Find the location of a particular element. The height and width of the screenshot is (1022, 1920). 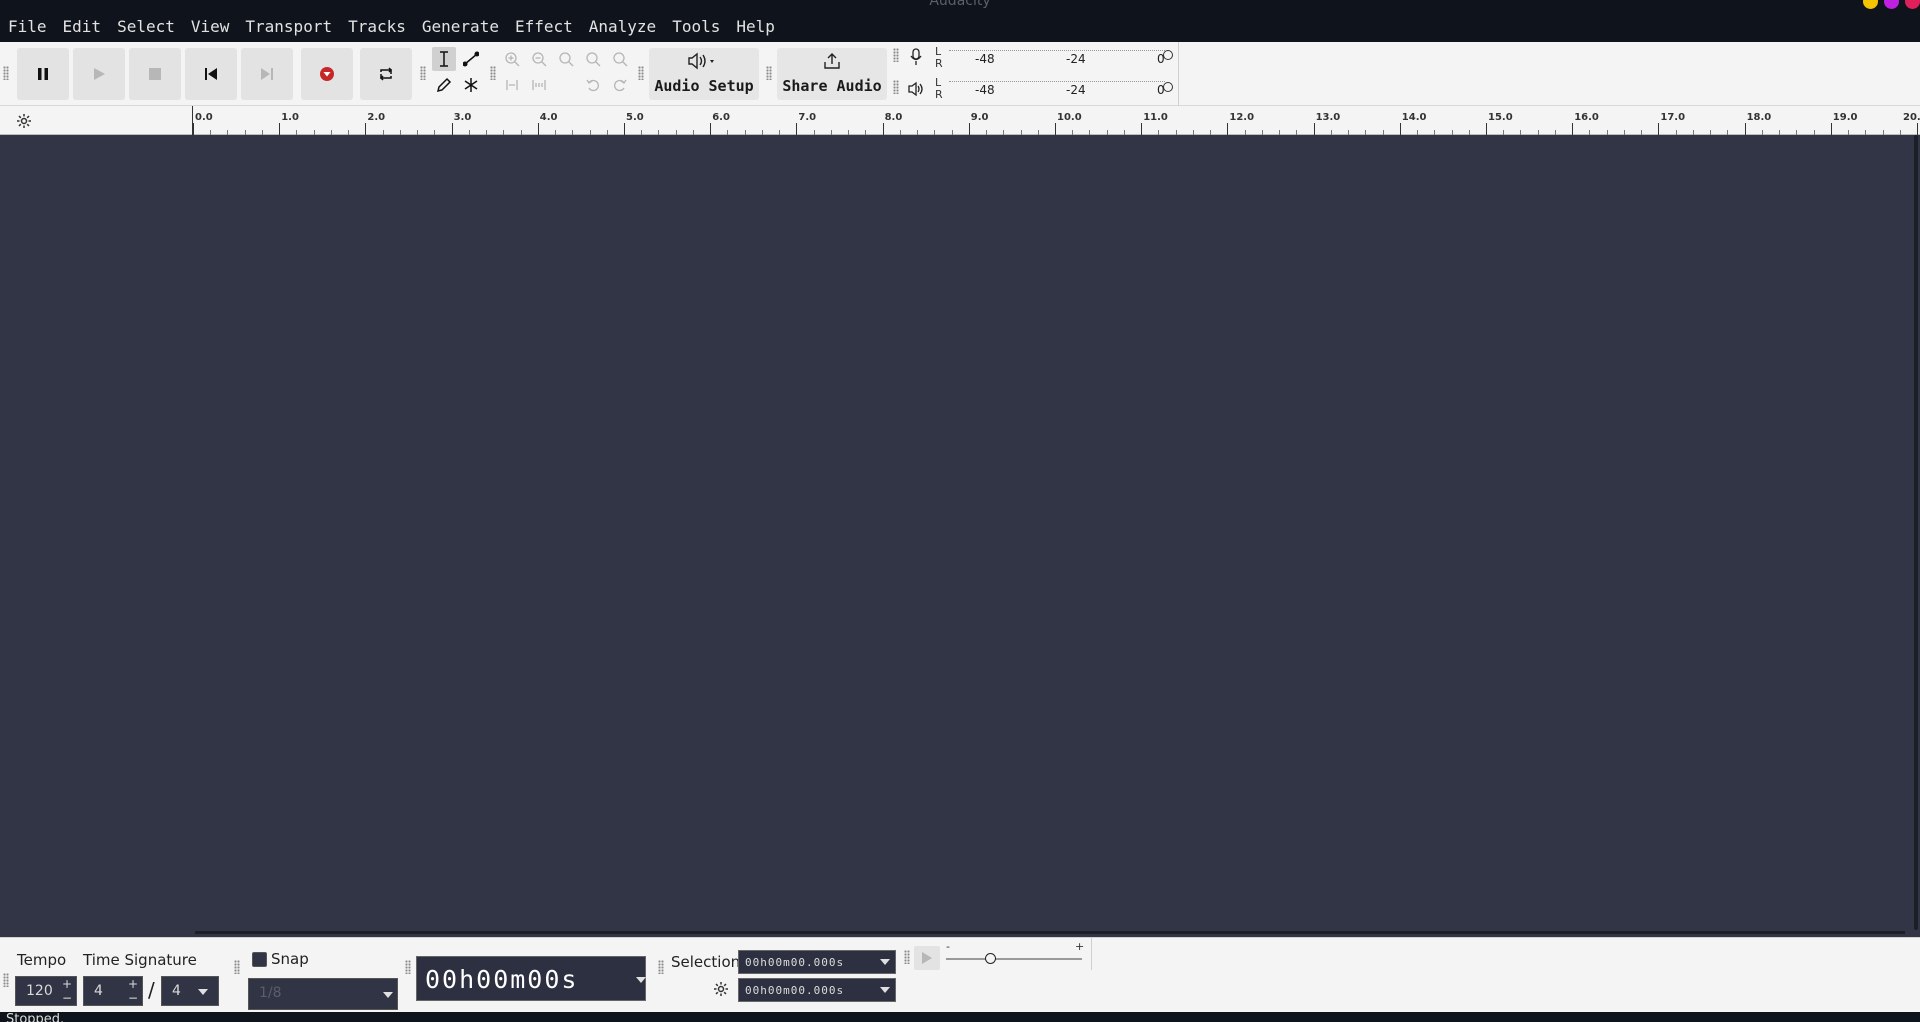

ruler-tick-label: 10.0 is located at coordinates (1069, 117).